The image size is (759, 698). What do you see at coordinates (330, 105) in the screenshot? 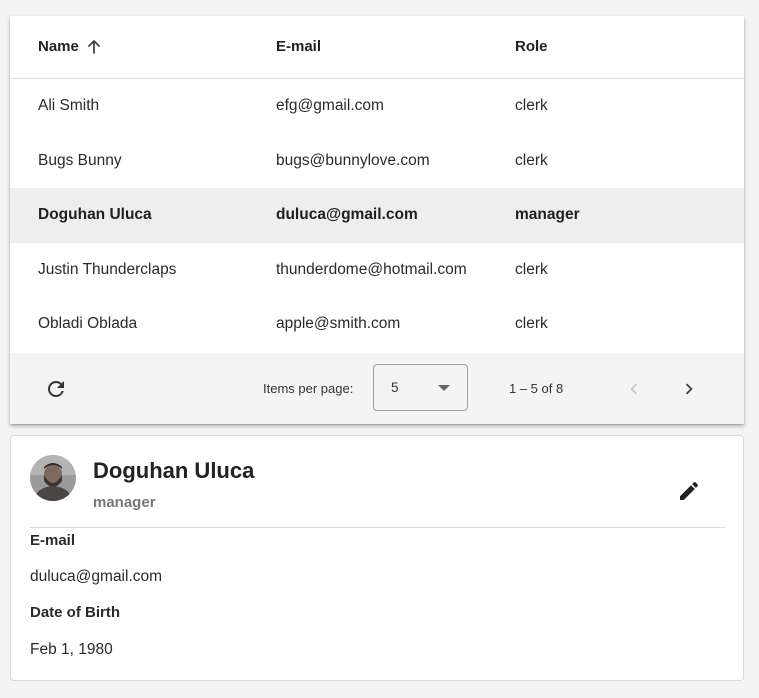
I see `cell-email: efg@gmail.com` at bounding box center [330, 105].